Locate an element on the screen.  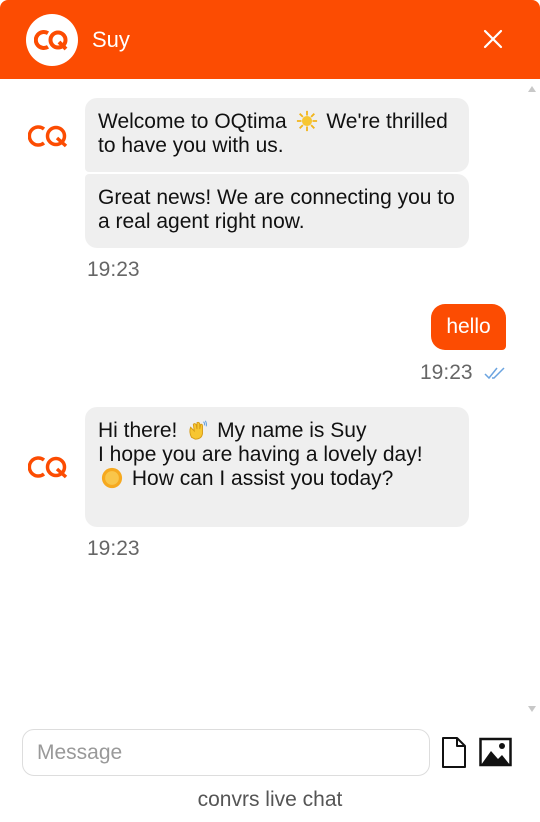
file-icon is located at coordinates (454, 752).